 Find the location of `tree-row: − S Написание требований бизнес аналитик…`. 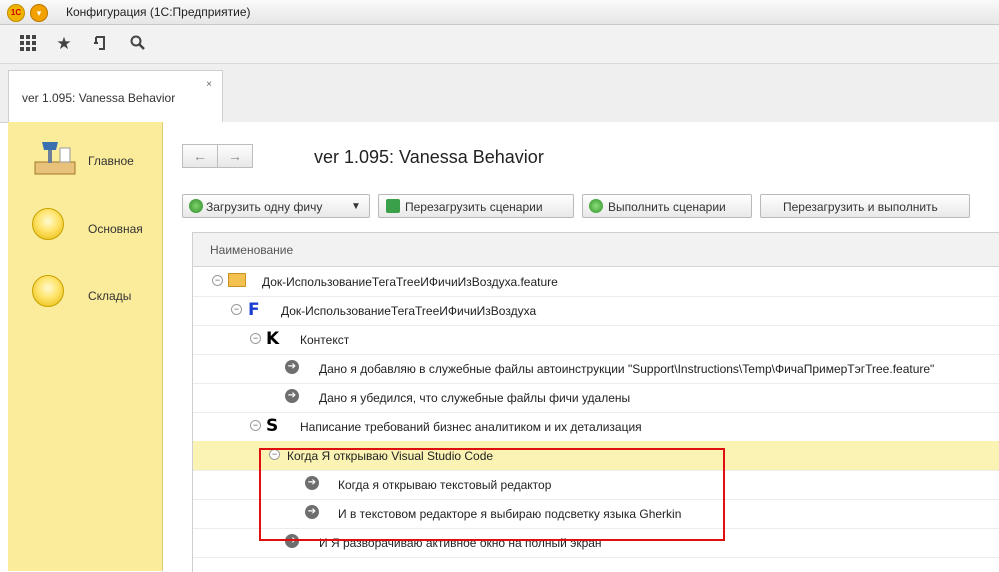

tree-row: − S Написание требований бизнес аналитик… is located at coordinates (596, 427).